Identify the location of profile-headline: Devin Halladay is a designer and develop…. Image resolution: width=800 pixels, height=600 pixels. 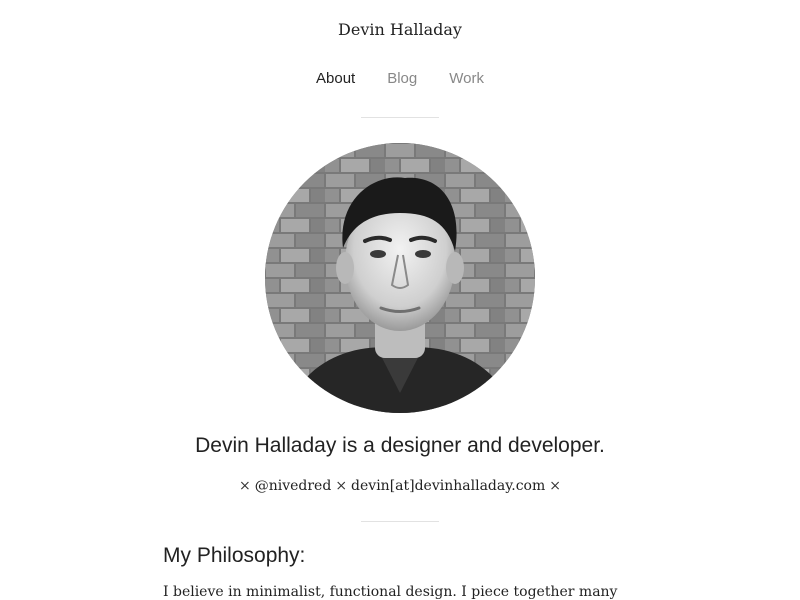
(400, 445).